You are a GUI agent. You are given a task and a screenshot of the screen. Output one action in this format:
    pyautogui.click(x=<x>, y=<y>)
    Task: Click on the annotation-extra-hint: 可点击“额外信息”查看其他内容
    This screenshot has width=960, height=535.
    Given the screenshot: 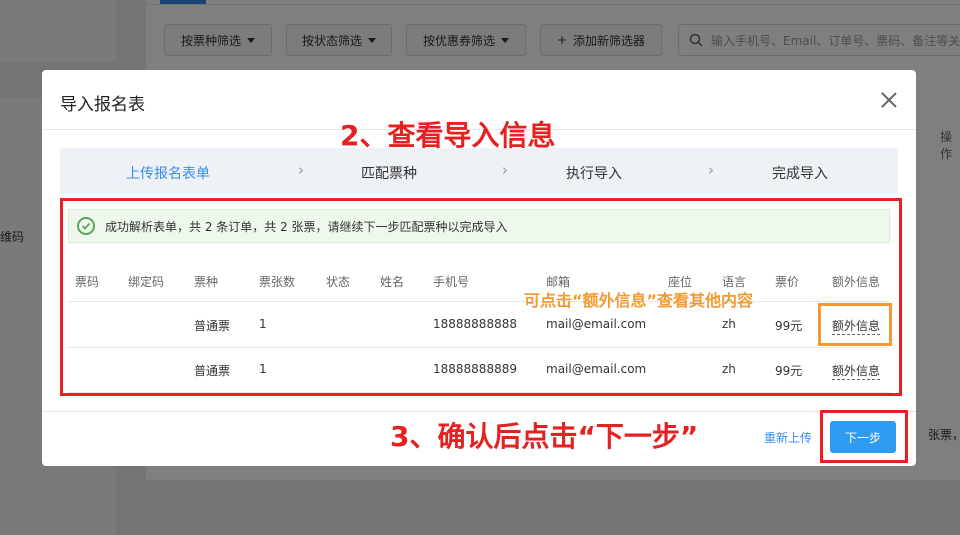 What is the action you would take?
    pyautogui.click(x=639, y=300)
    